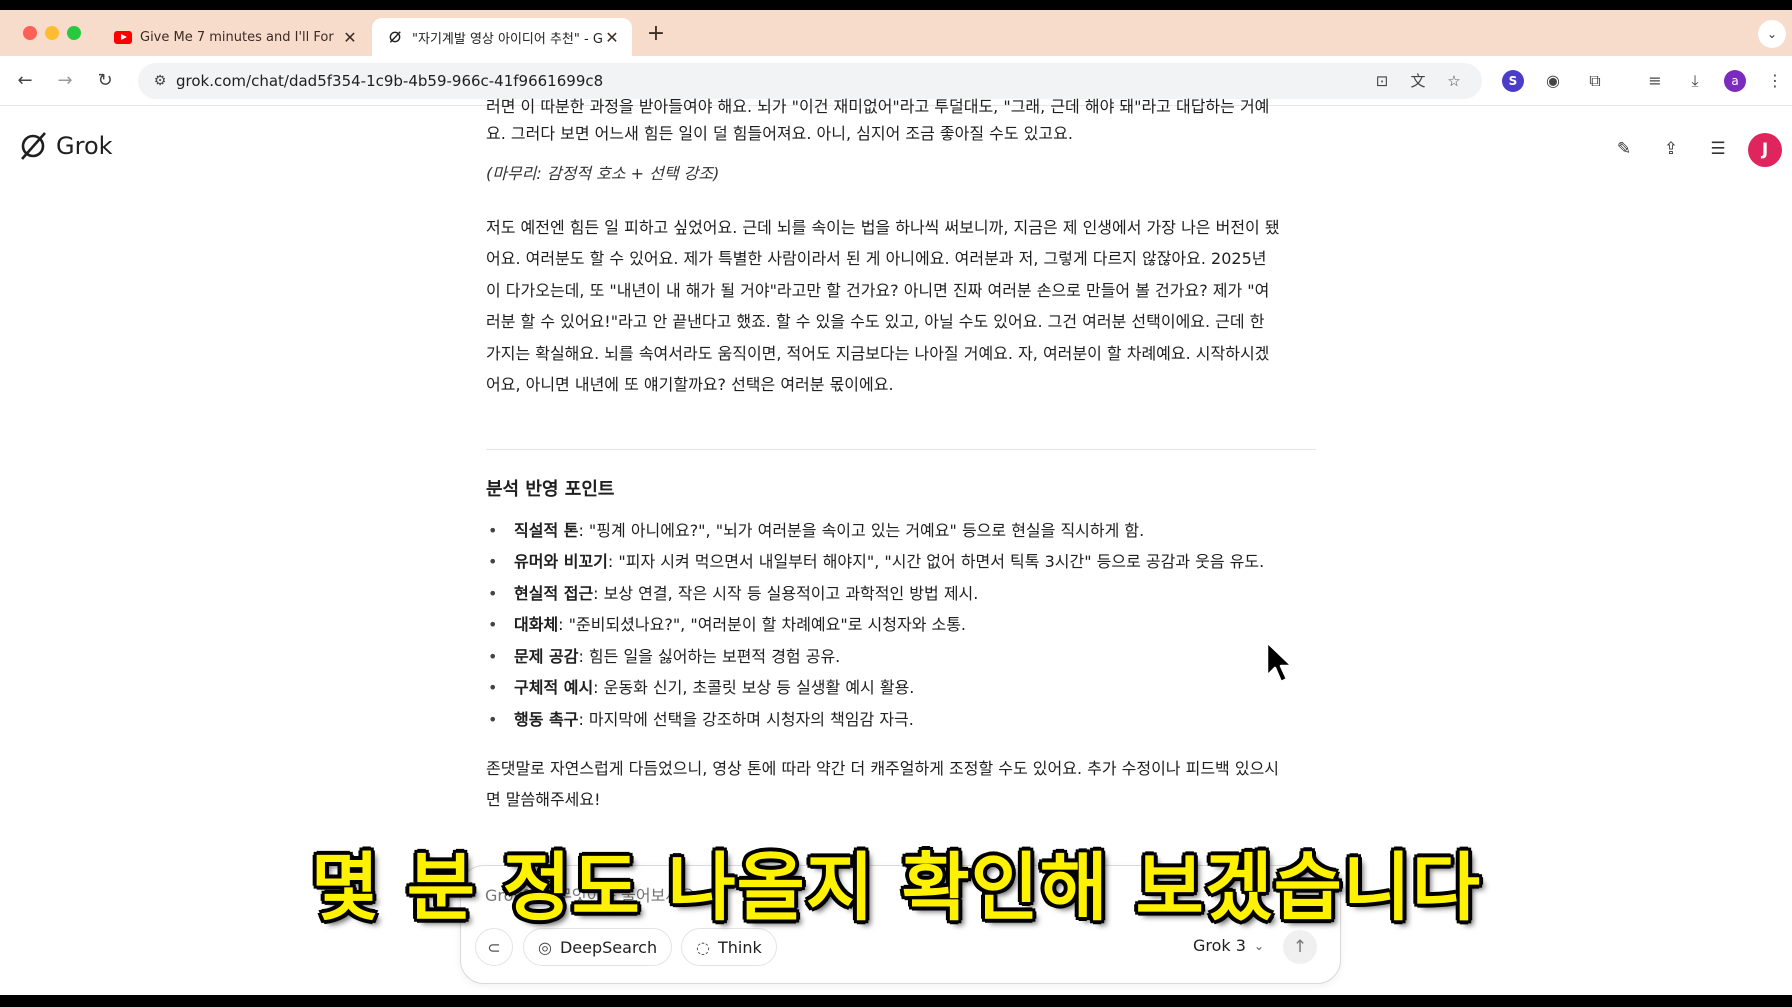  Describe the element at coordinates (1219, 945) in the screenshot. I see `model-label: Grok 3` at that location.